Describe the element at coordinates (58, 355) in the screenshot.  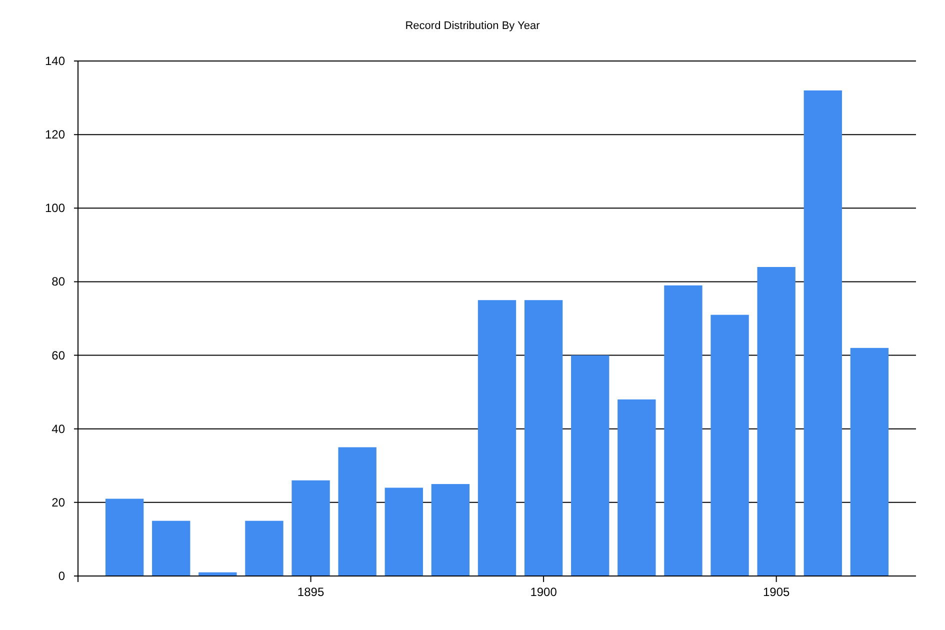
I see `axis-label: 60` at that location.